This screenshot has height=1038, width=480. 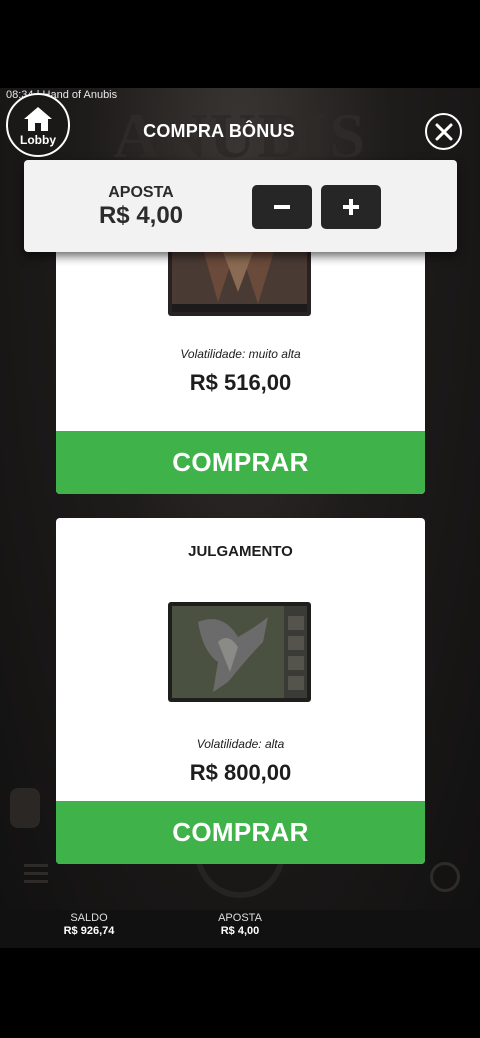 I want to click on increase-bet-button, so click(x=351, y=207).